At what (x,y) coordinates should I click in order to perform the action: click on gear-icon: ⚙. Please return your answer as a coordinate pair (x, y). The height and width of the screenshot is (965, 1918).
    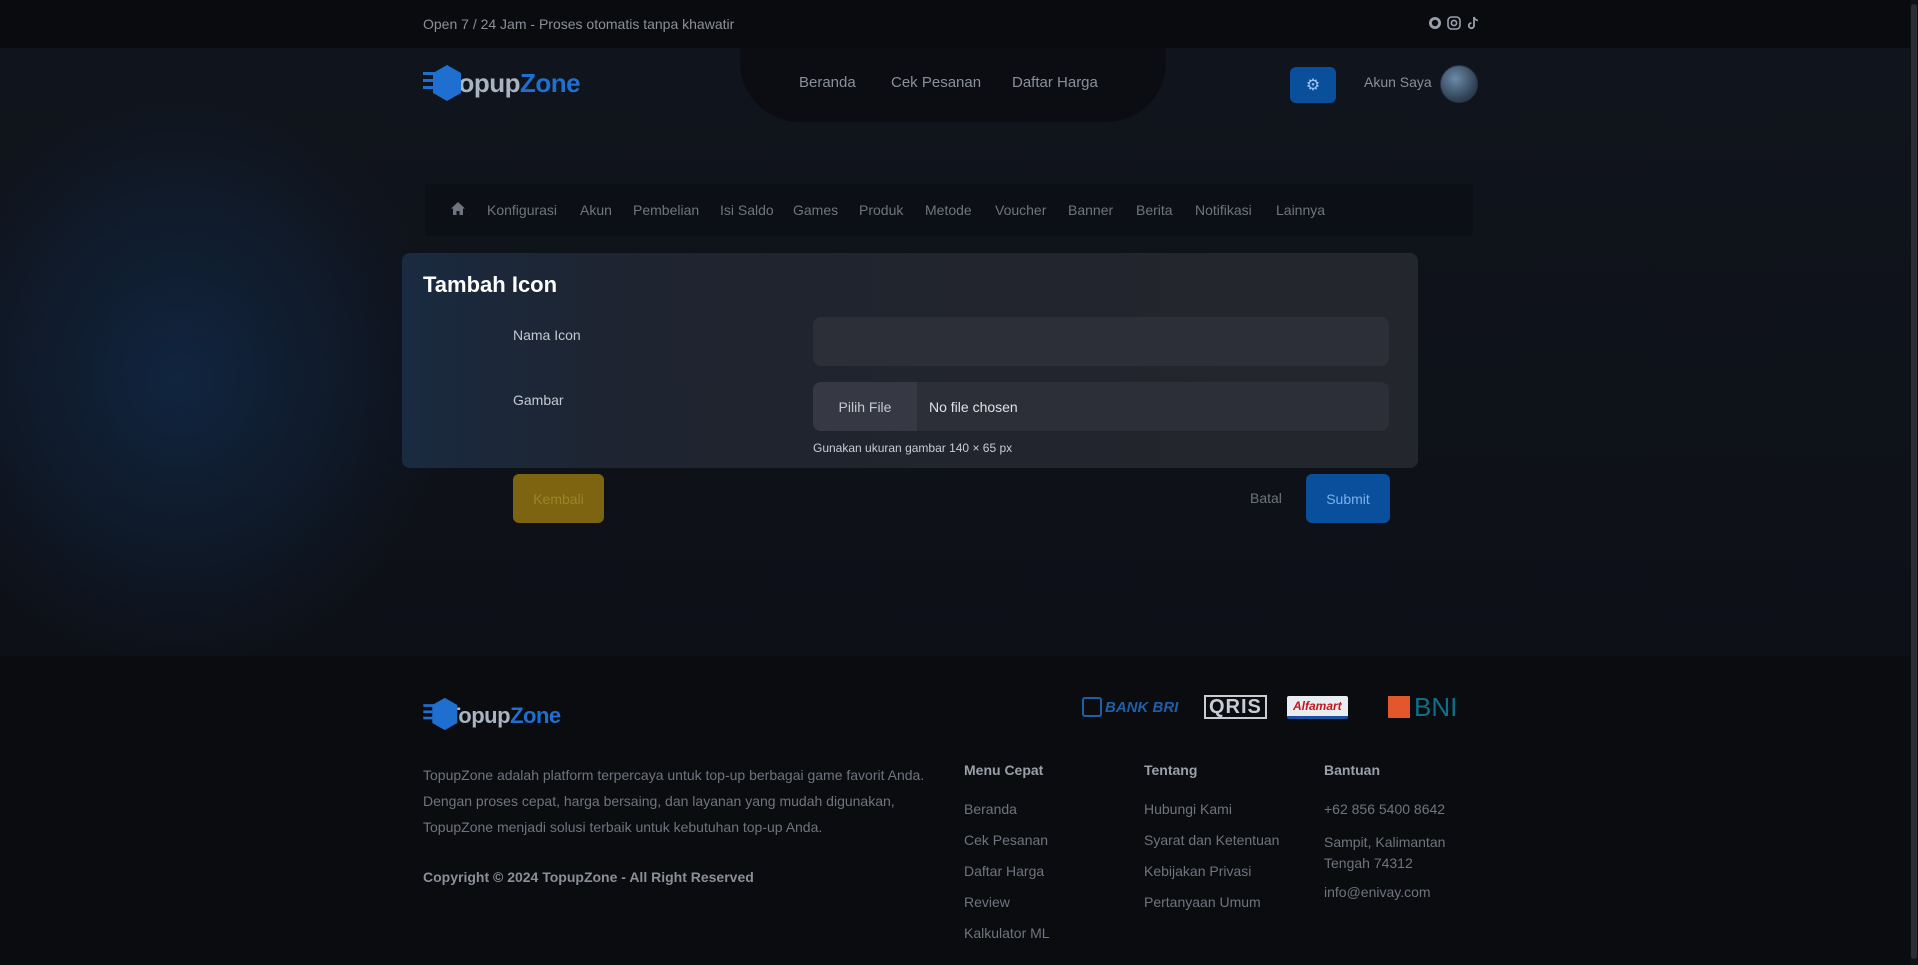
    Looking at the image, I should click on (1313, 85).